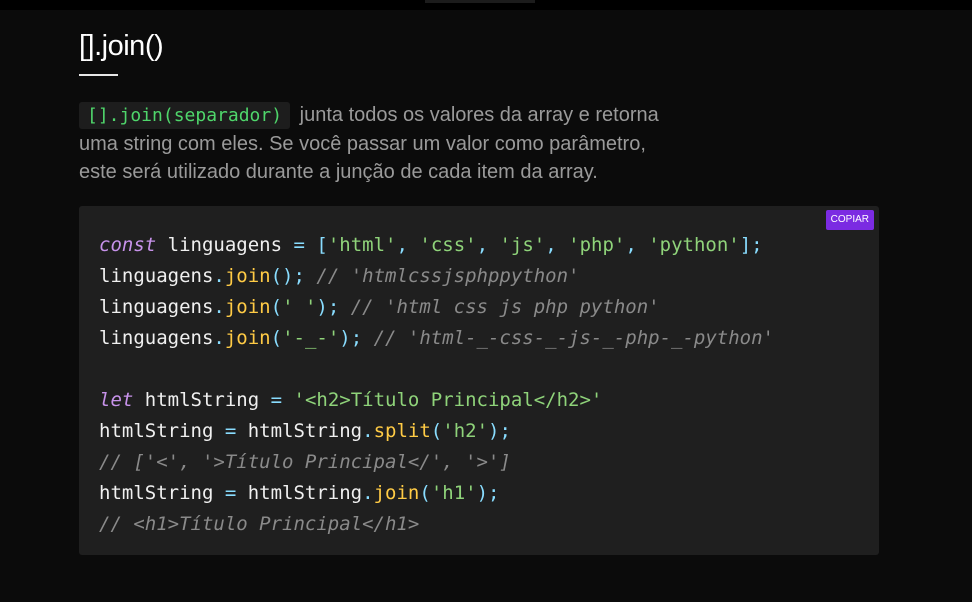 The image size is (972, 602). I want to click on code-token: ();, so click(293, 276).